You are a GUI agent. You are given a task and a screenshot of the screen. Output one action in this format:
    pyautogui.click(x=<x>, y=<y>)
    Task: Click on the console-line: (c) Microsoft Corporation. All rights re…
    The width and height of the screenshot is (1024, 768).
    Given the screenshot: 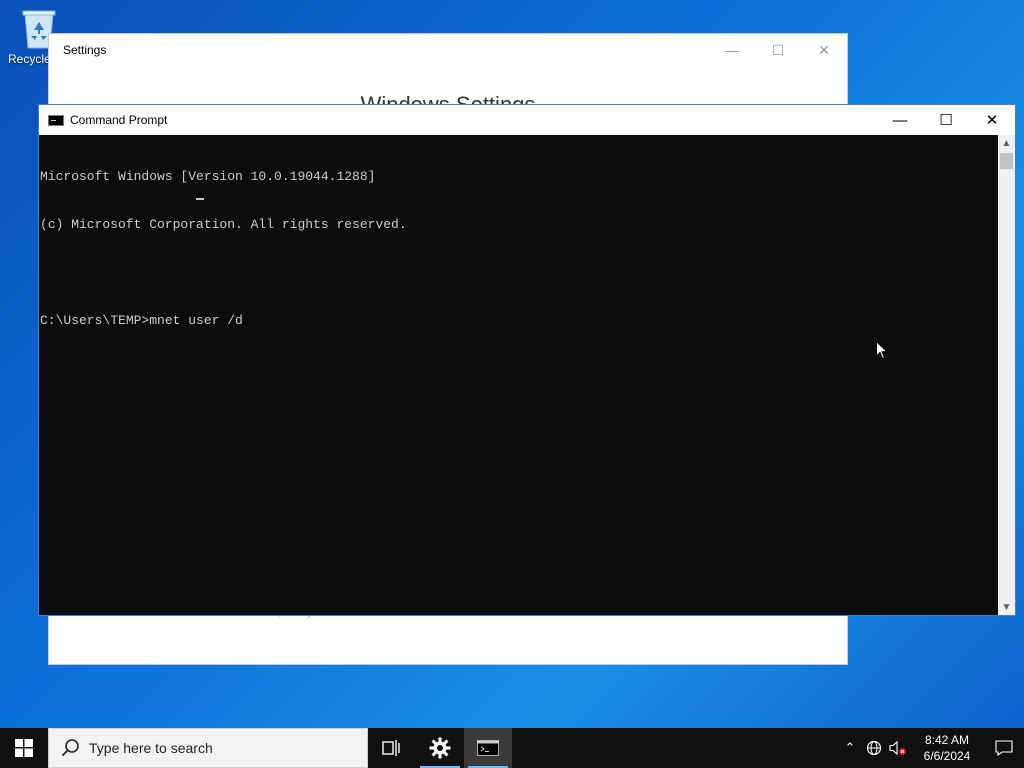 What is the action you would take?
    pyautogui.click(x=223, y=224)
    